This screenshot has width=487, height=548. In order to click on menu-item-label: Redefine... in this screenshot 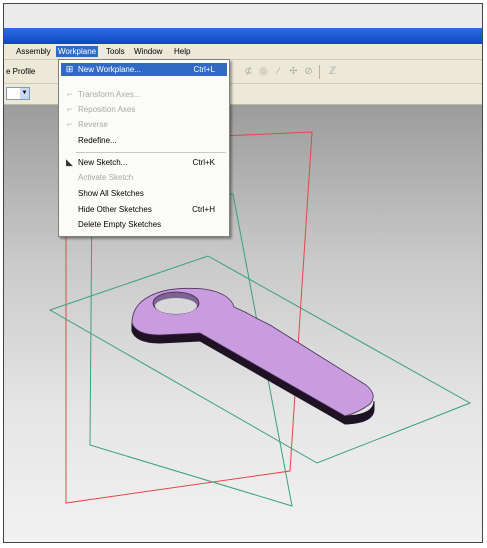, I will do `click(97, 140)`.